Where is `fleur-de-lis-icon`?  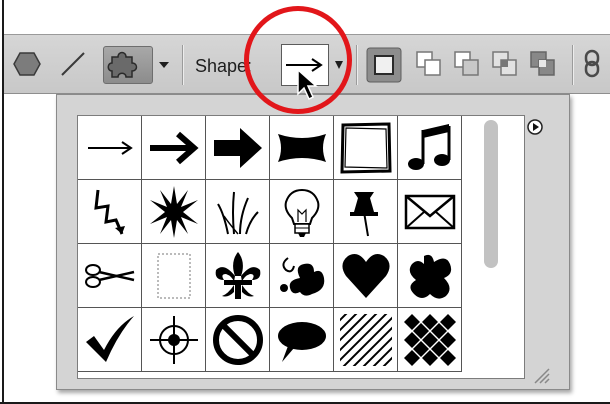
fleur-de-lis-icon is located at coordinates (238, 275).